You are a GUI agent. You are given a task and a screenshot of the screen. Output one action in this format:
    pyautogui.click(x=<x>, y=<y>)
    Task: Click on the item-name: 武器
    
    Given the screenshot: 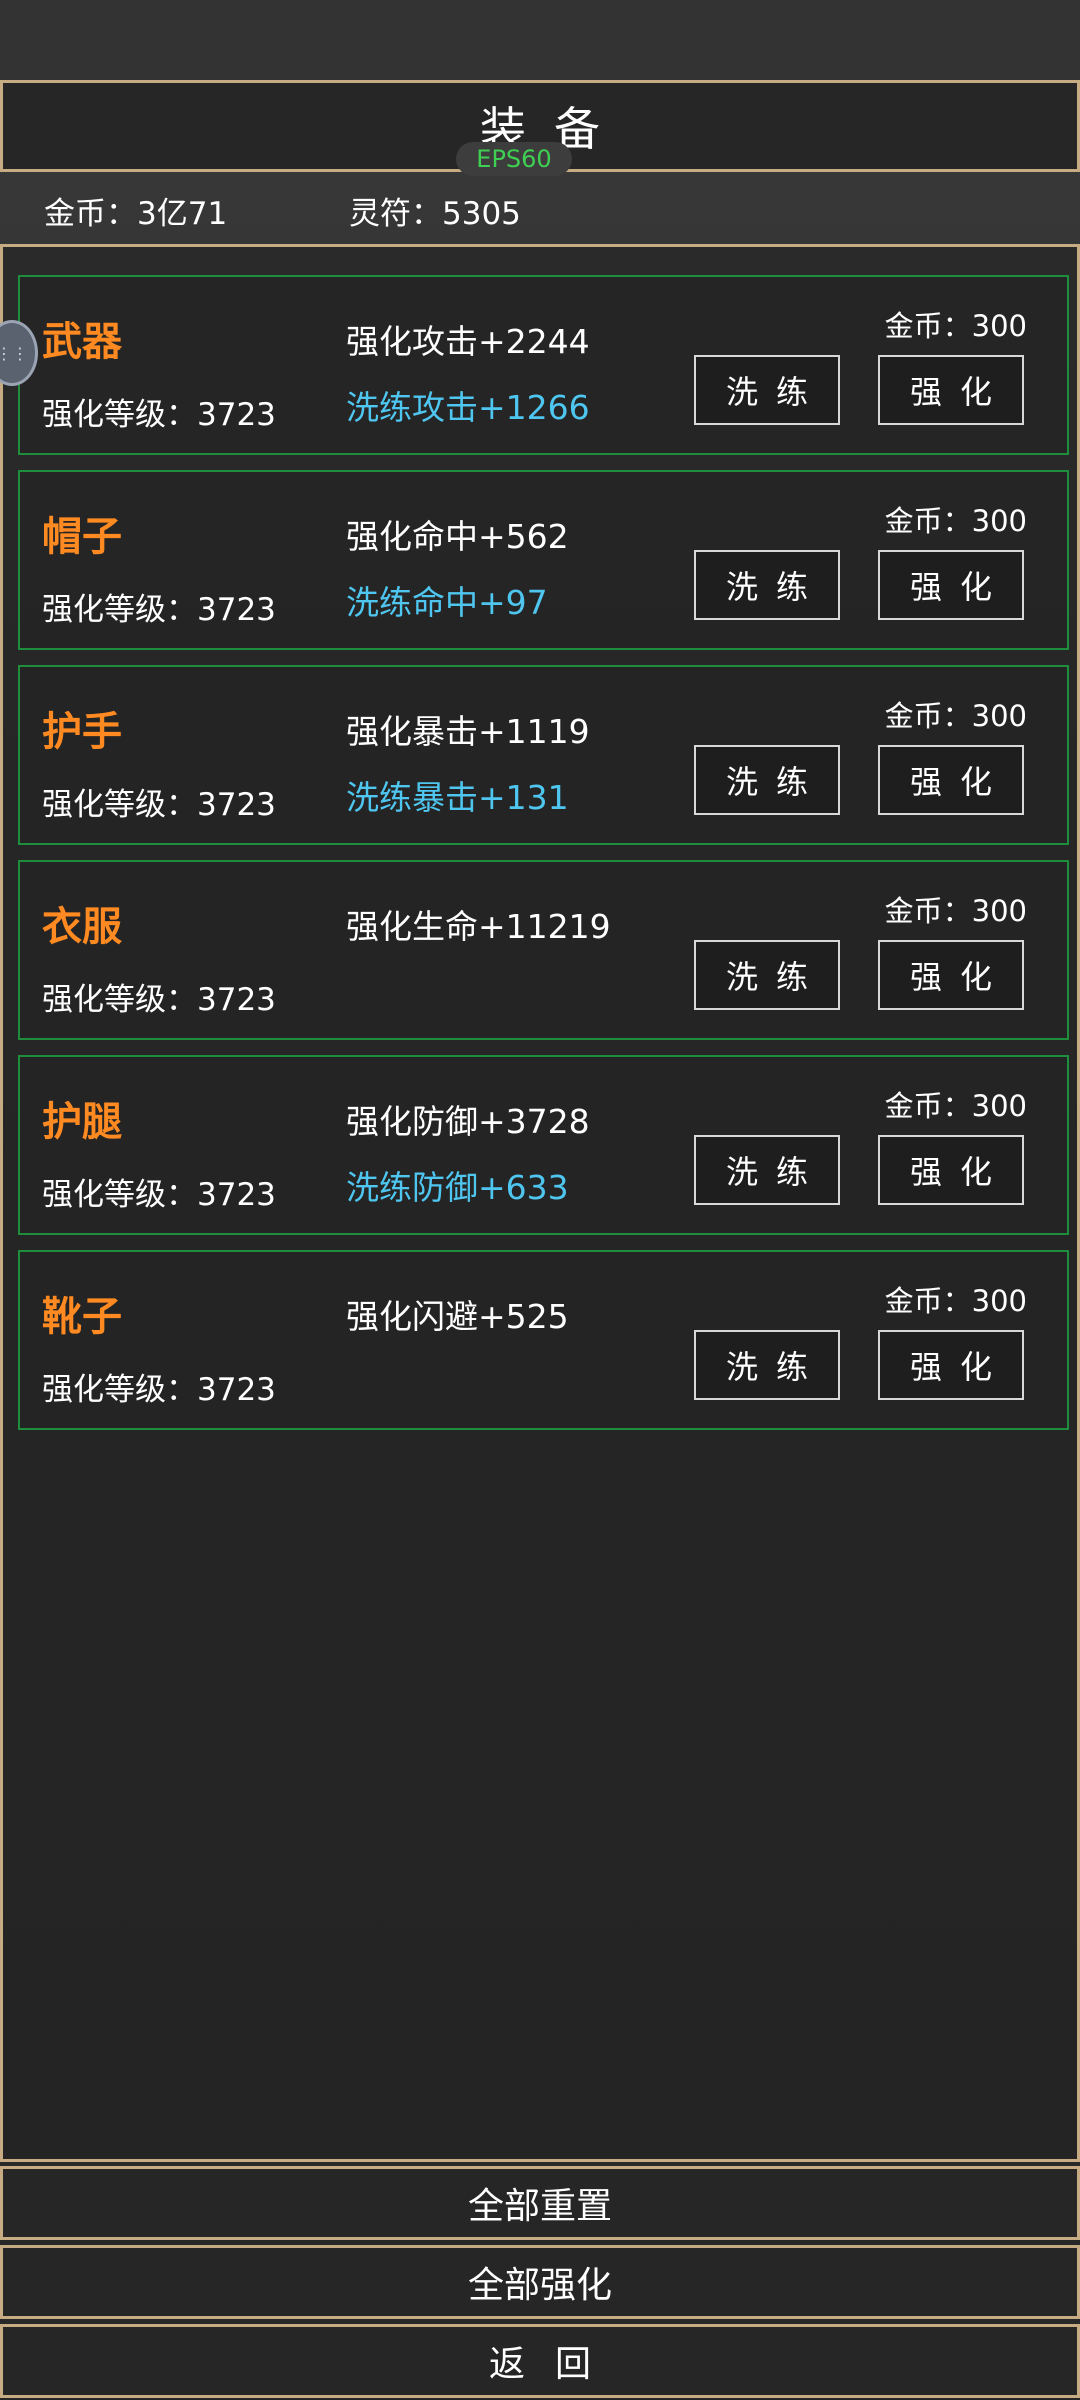 What is the action you would take?
    pyautogui.click(x=82, y=342)
    